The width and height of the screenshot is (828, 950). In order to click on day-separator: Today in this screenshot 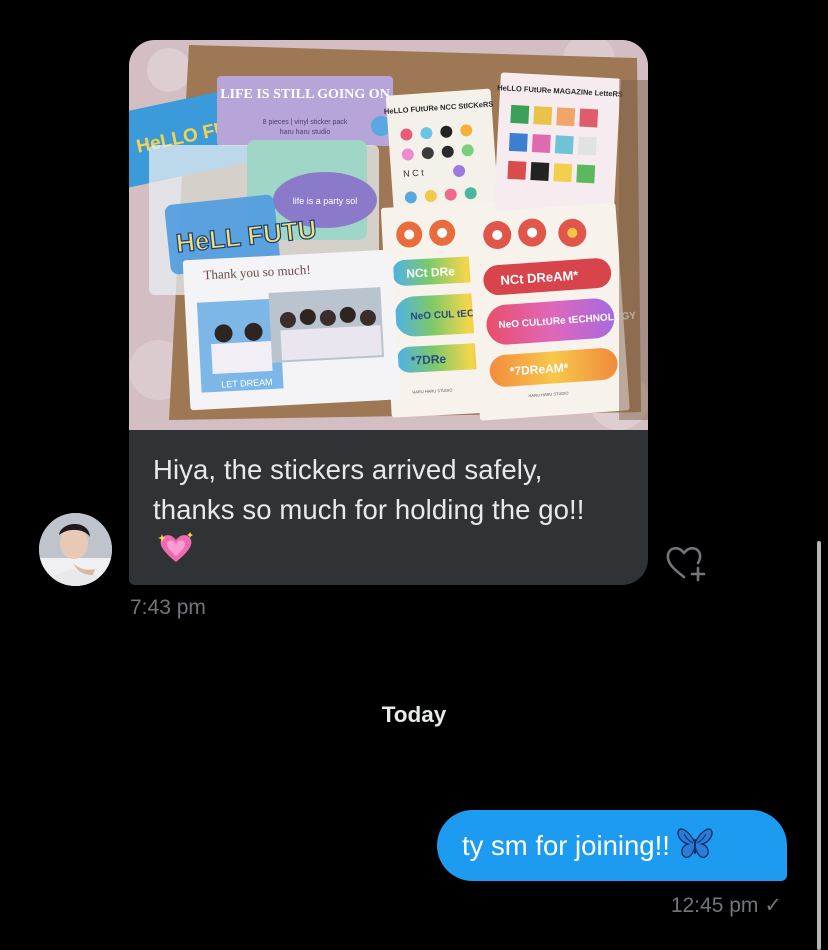, I will do `click(414, 714)`.